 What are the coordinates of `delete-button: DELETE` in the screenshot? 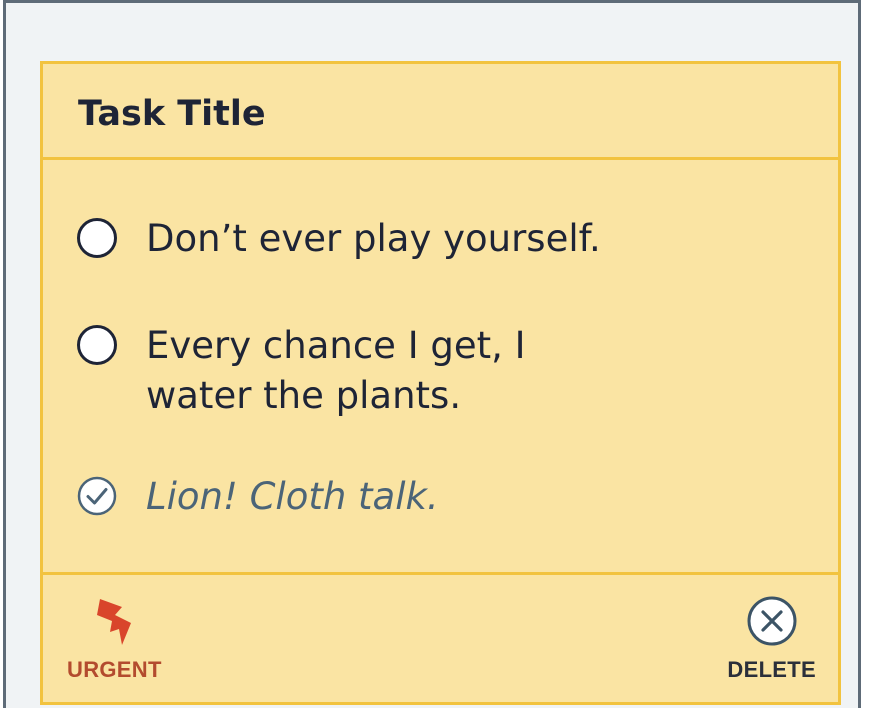 It's located at (771, 639).